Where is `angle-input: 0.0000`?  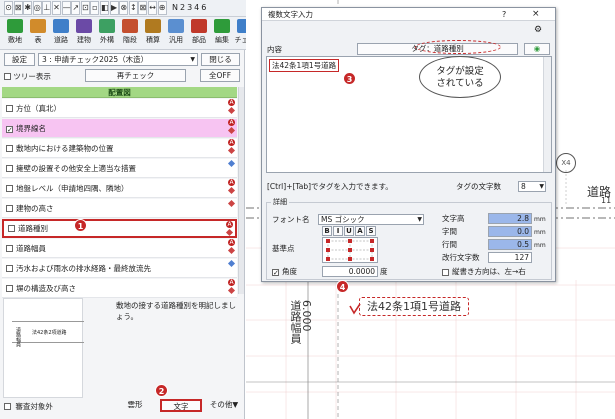
angle-input: 0.0000 is located at coordinates (350, 271).